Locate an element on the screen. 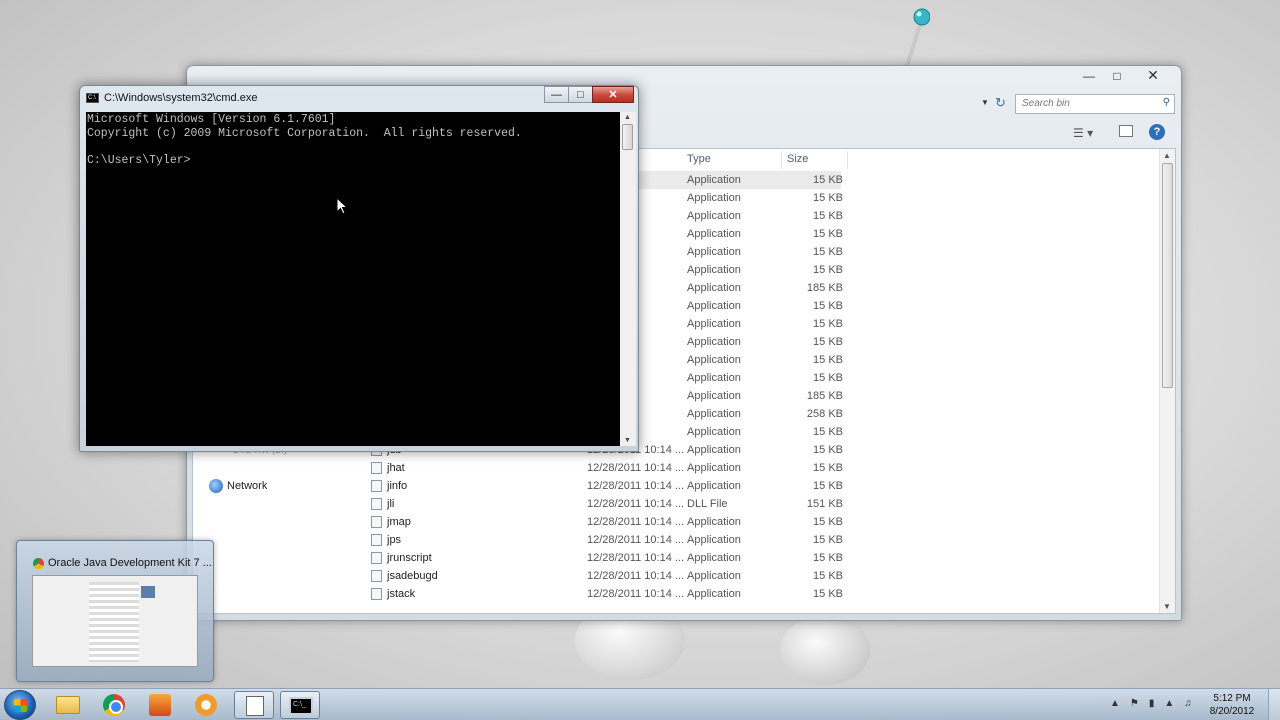 The width and height of the screenshot is (1280, 720). console-prompt: C:\Users\Tyler> is located at coordinates (353, 161).